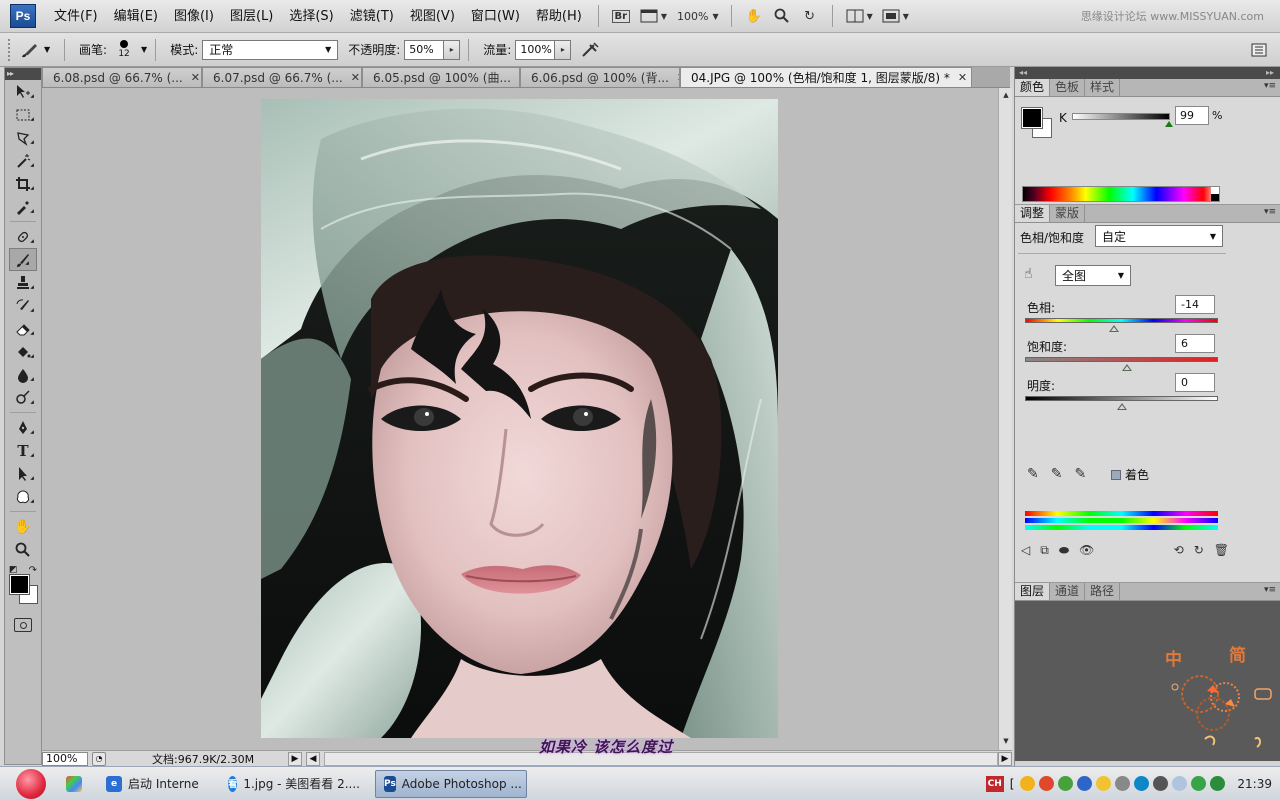 The width and height of the screenshot is (1280, 800). What do you see at coordinates (23, 206) in the screenshot?
I see `eyedropper-tool-icon` at bounding box center [23, 206].